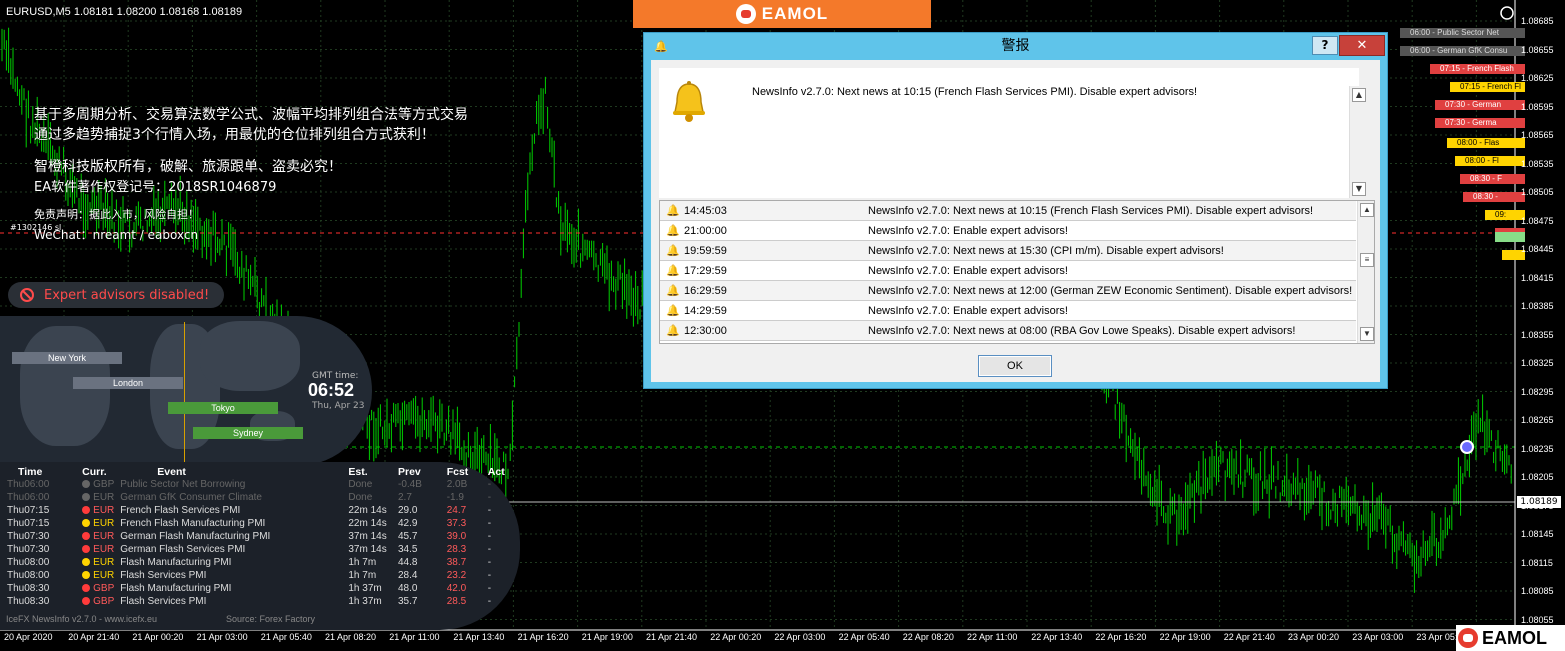  Describe the element at coordinates (607, 637) in the screenshot. I see `time-tick-label: 21 Apr 19:00` at that location.